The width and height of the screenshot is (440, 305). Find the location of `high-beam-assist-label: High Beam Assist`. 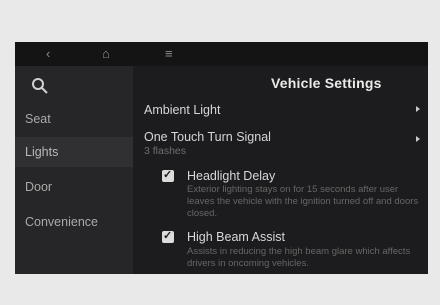

high-beam-assist-label: High Beam Assist is located at coordinates (236, 237).